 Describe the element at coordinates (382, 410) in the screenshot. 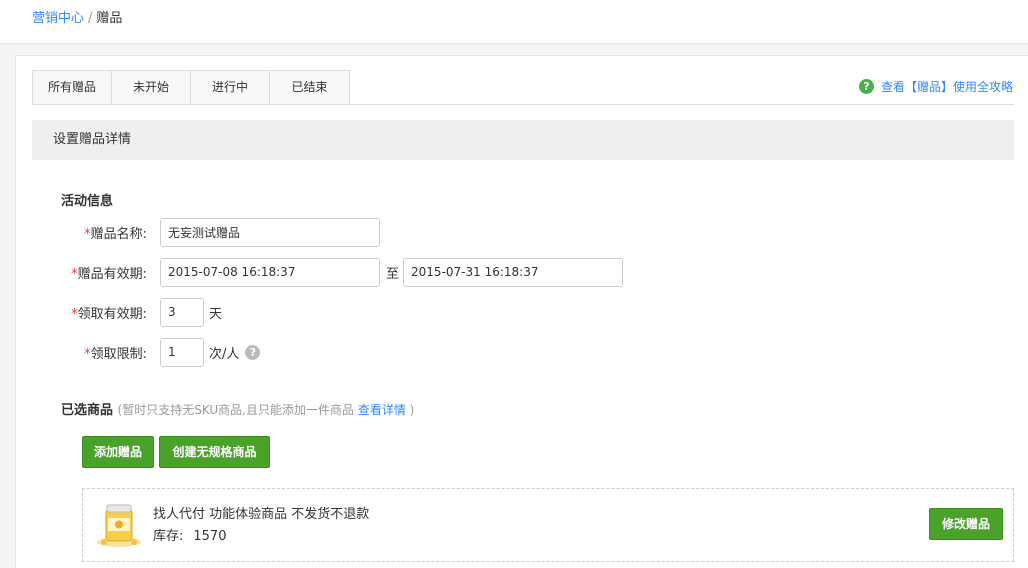

I see `view-details-link: 查看详情` at that location.